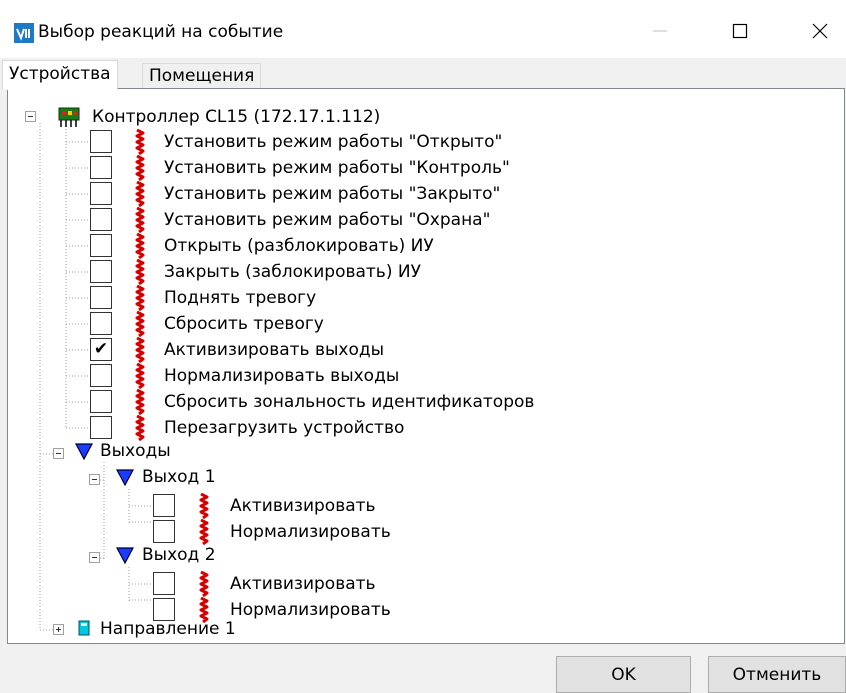  I want to click on app-icon, so click(24, 33).